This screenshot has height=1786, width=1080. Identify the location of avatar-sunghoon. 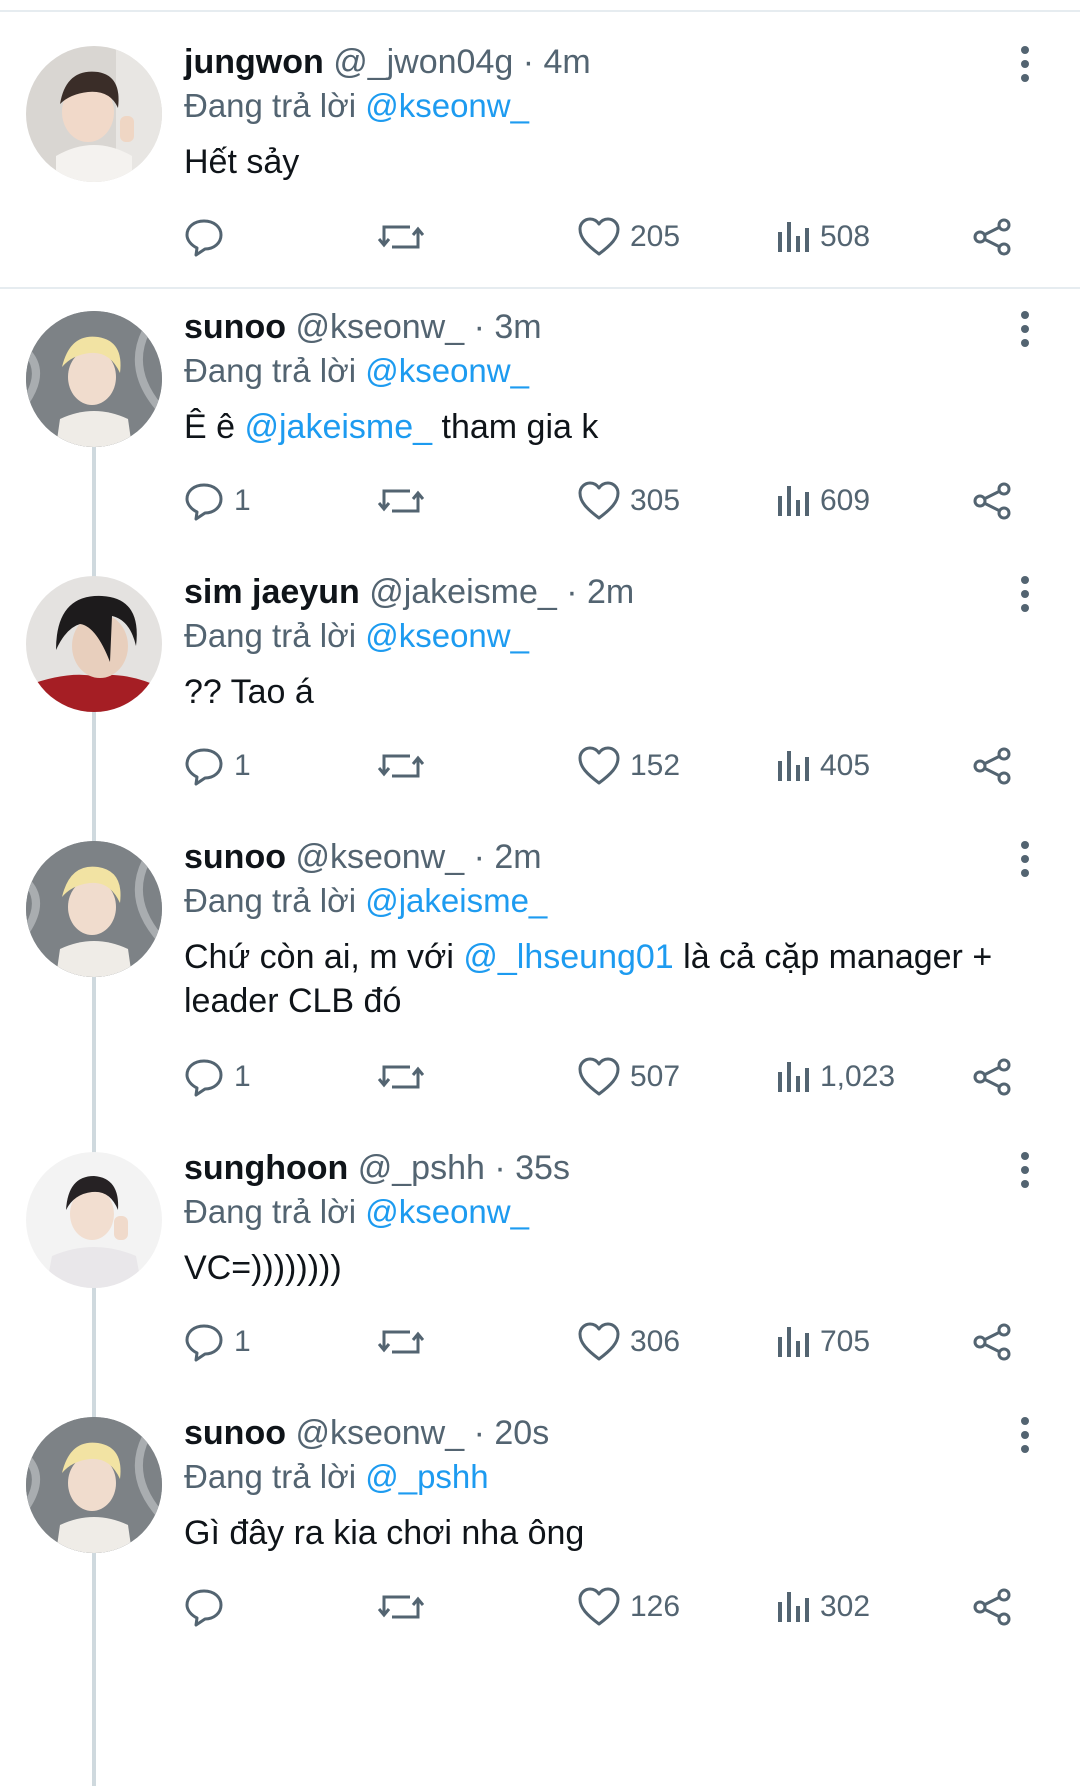
(94, 1220).